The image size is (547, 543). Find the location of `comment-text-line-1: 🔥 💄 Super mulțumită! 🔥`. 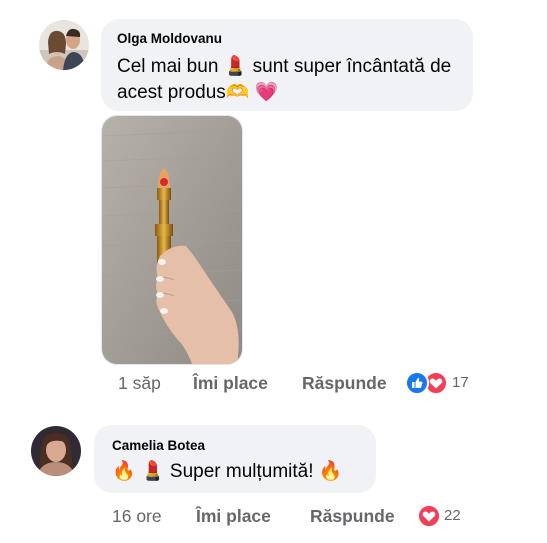

comment-text-line-1: 🔥 💄 Super mulțumită! 🔥 is located at coordinates (227, 471).